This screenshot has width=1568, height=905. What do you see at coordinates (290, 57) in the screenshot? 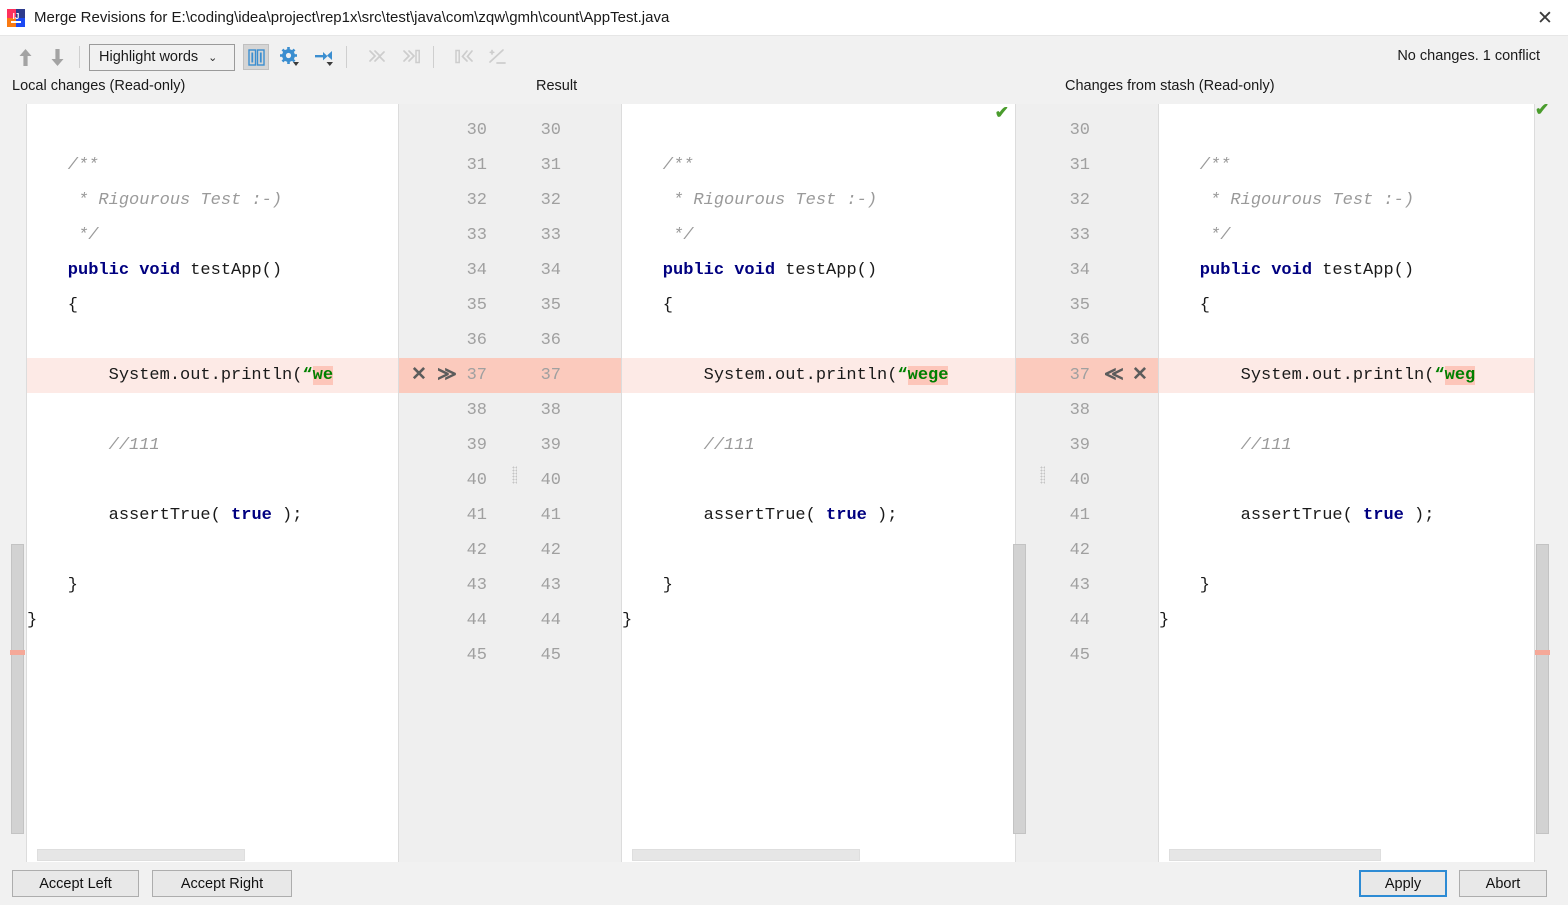
I see `settings-gear-icon` at bounding box center [290, 57].